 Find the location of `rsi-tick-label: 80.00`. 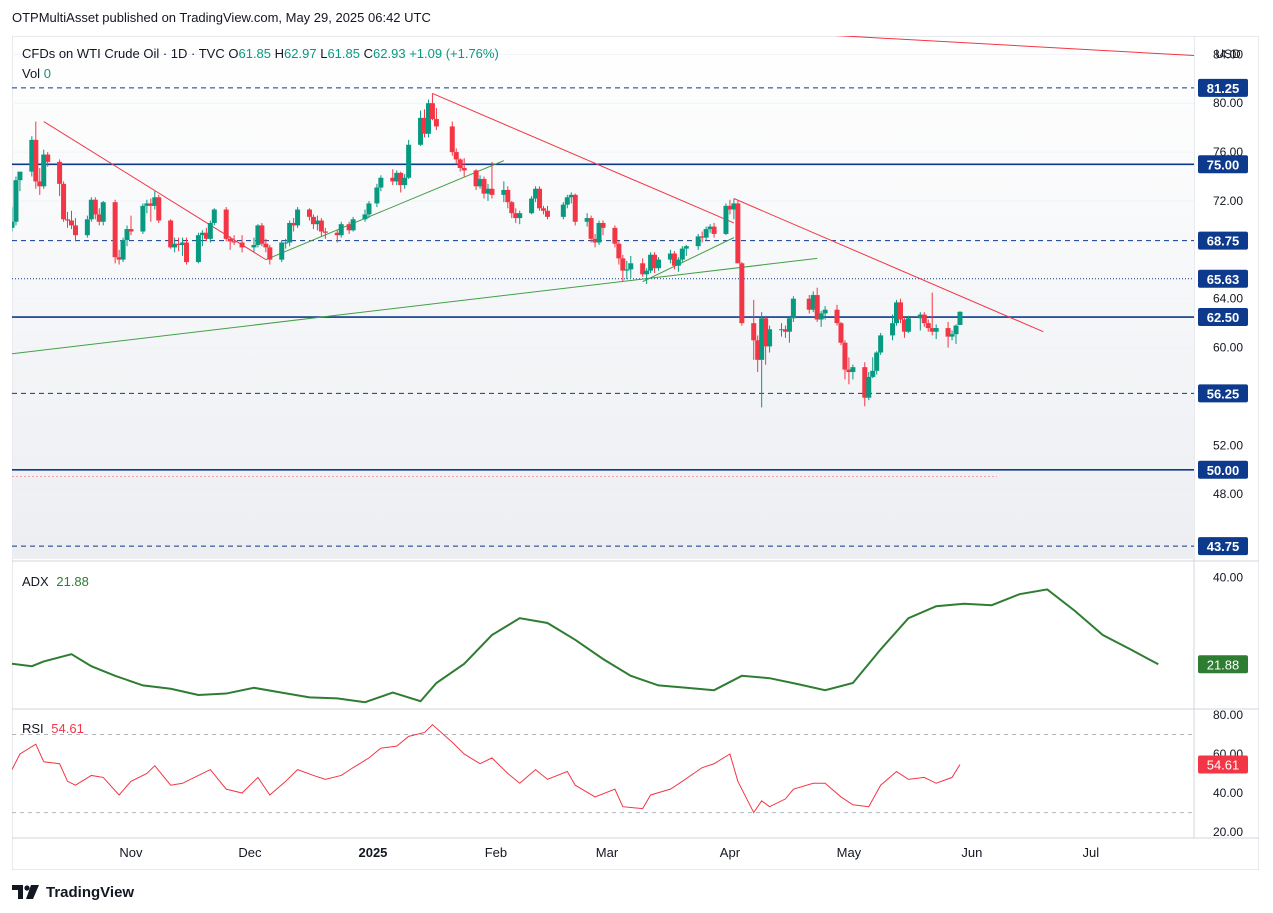

rsi-tick-label: 80.00 is located at coordinates (1228, 715).